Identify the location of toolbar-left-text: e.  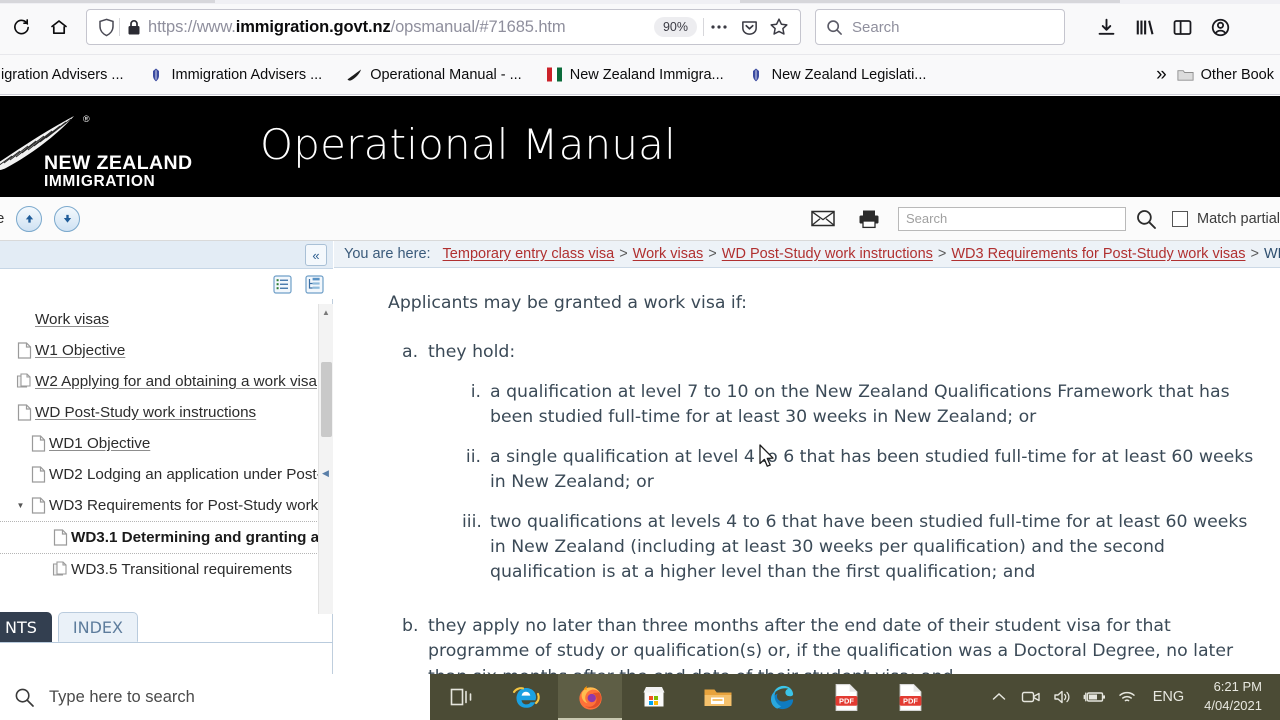
(2, 218).